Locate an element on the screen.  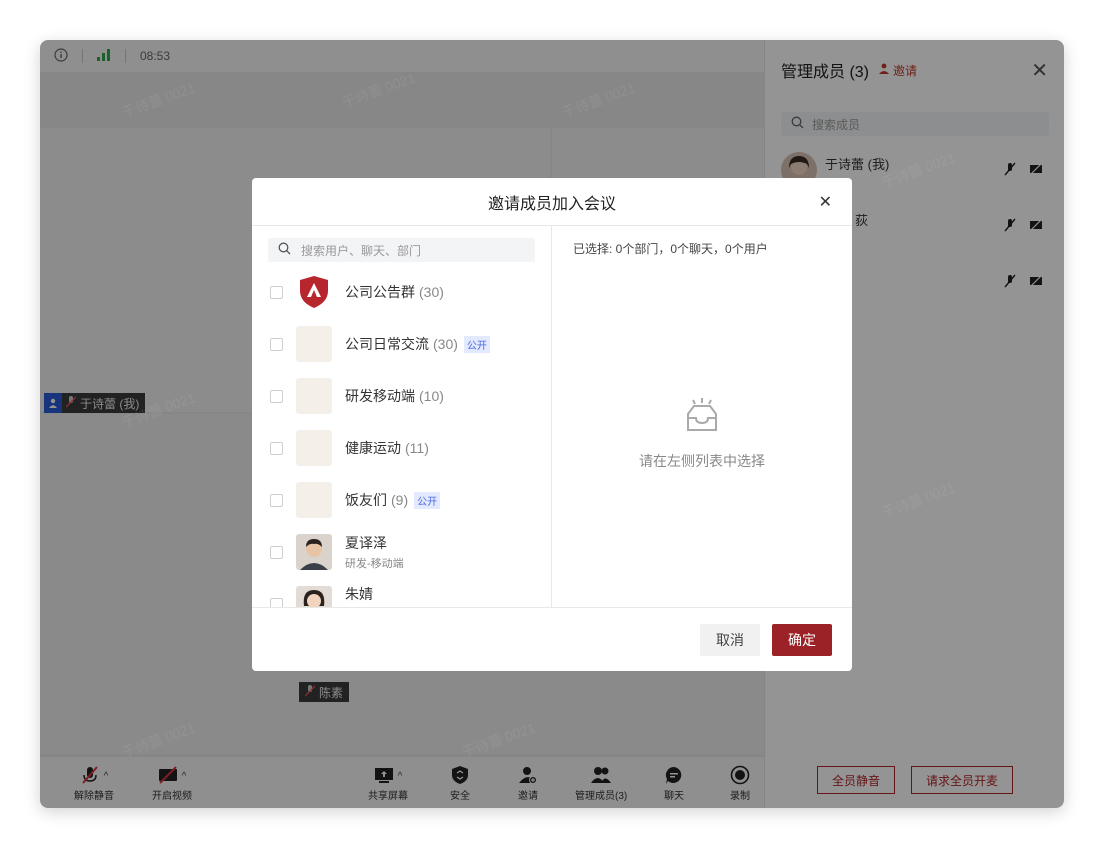
list-item: 研发移动端 (10) is located at coordinates (405, 396).